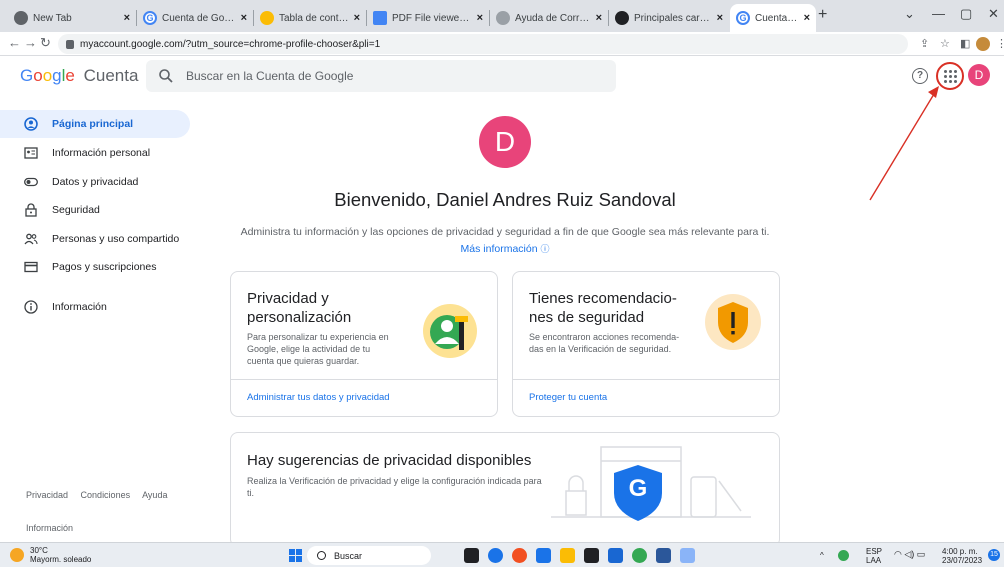 This screenshot has width=1004, height=567. What do you see at coordinates (95, 307) in the screenshot?
I see `sidebar-item-about: Información` at bounding box center [95, 307].